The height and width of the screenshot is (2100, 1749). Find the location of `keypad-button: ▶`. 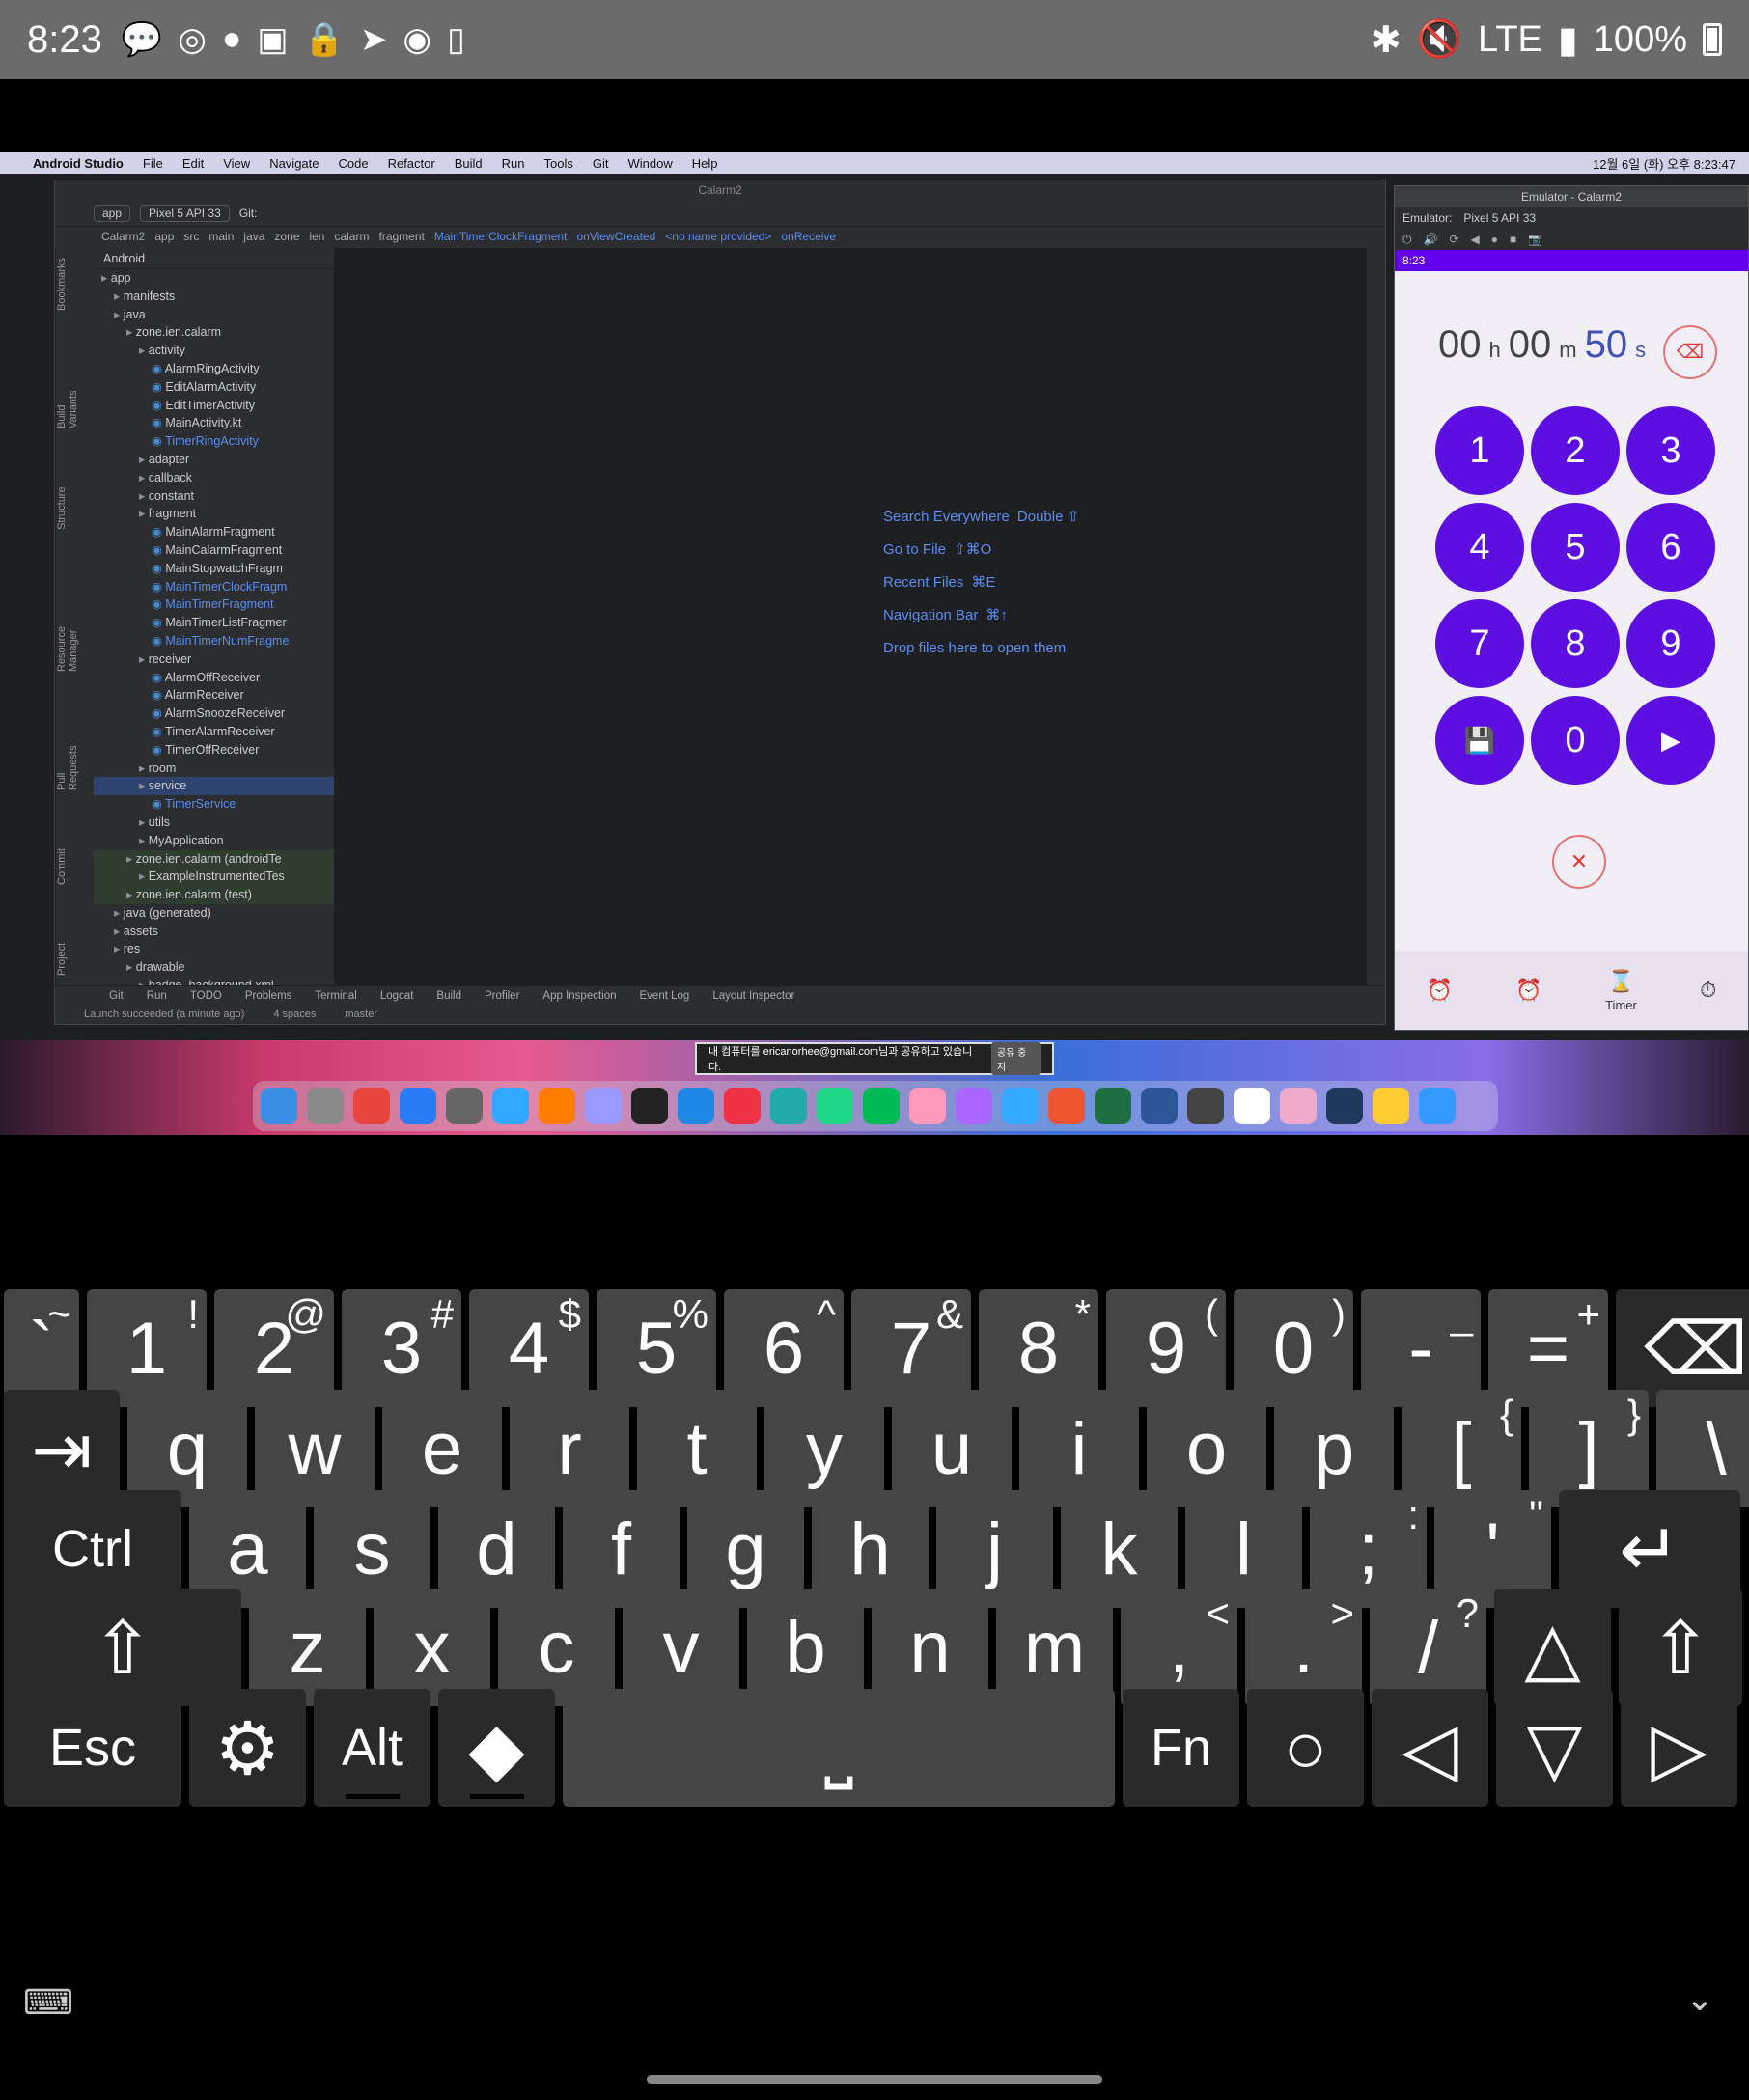

keypad-button: ▶ is located at coordinates (1671, 740).